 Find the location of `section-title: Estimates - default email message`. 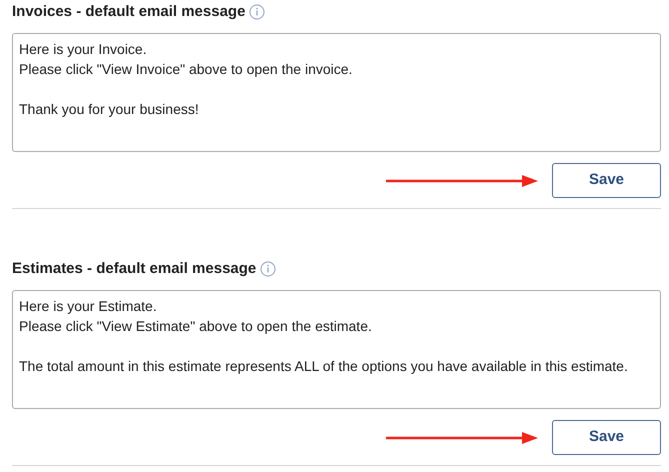

section-title: Estimates - default email message is located at coordinates (134, 268).